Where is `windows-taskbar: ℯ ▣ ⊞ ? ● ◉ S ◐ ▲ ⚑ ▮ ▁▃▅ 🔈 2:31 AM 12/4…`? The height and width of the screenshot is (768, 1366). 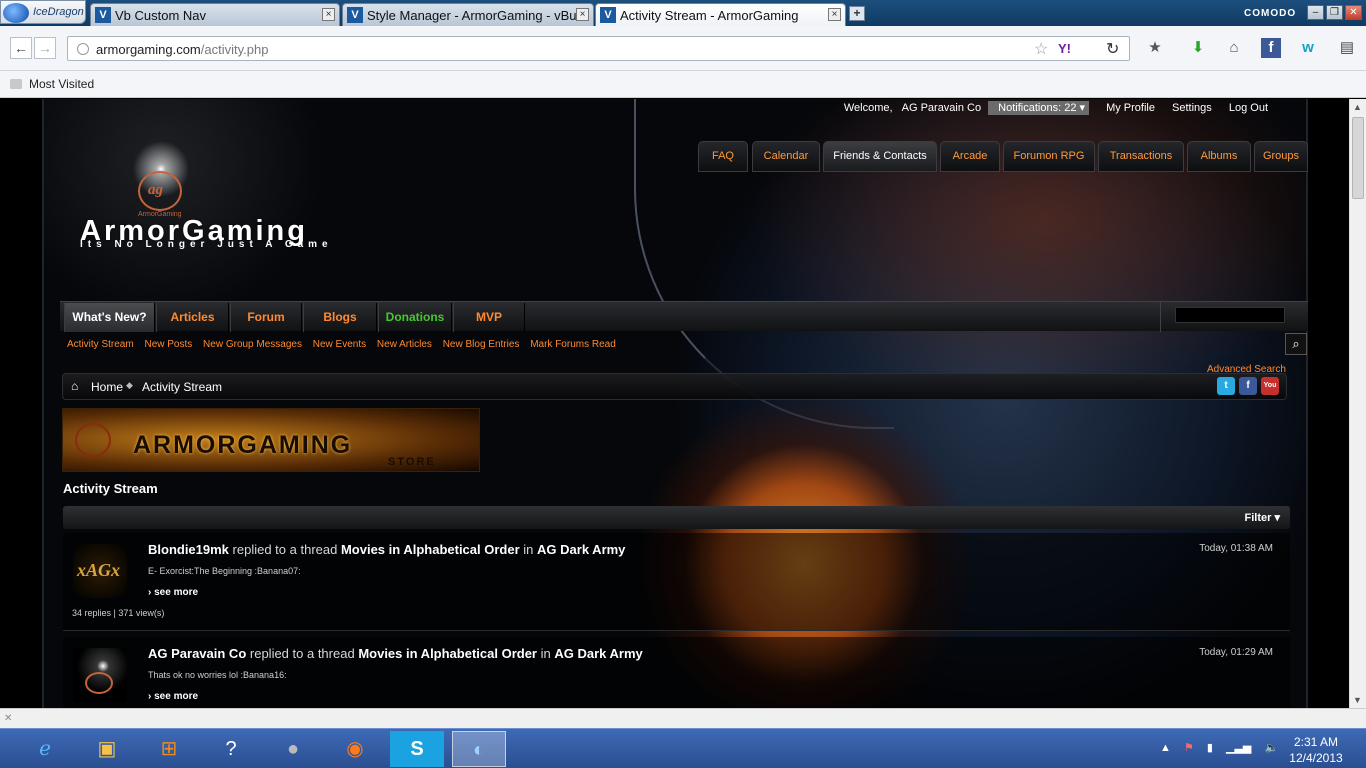
windows-taskbar: ℯ ▣ ⊞ ? ● ◉ S ◐ ▲ ⚑ ▮ ▁▃▅ 🔈 2:31 AM 12/4… is located at coordinates (683, 748).